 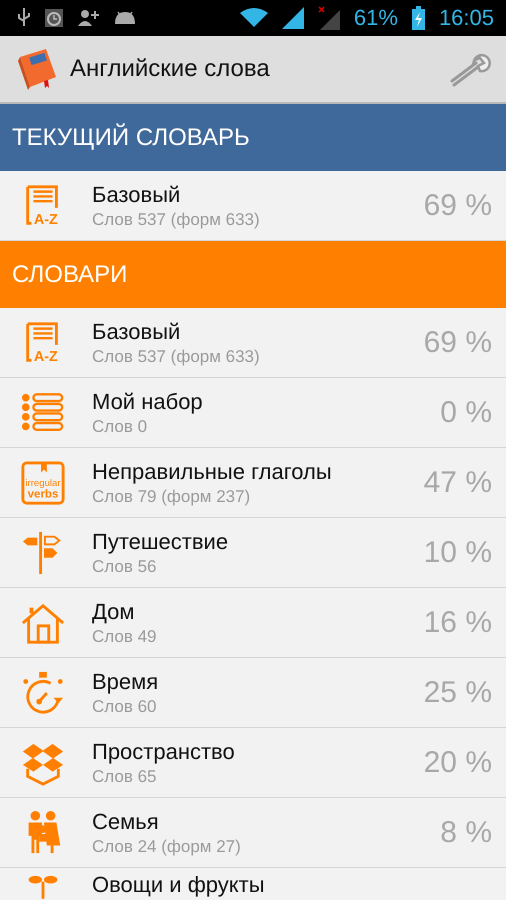 I want to click on android-icon, so click(x=125, y=18).